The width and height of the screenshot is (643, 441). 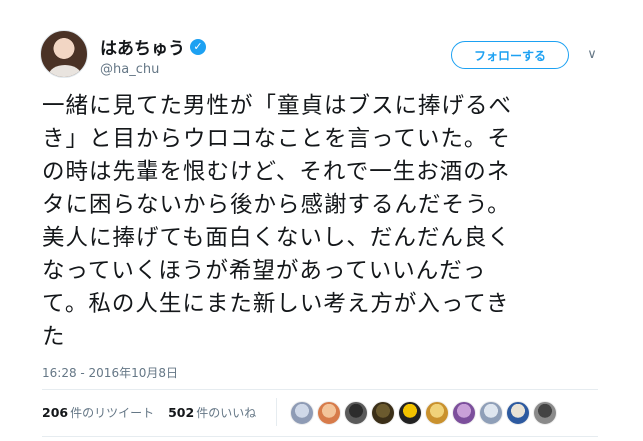 I want to click on display-name: はあちゅう, so click(x=142, y=46).